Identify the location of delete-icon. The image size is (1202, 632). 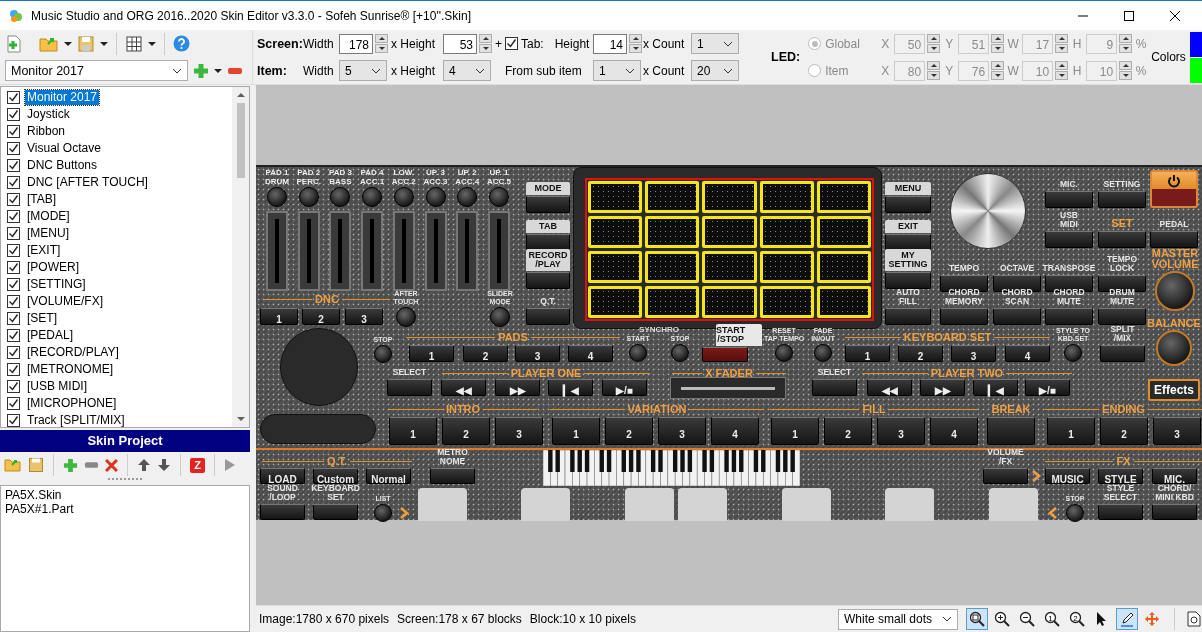
(111, 465).